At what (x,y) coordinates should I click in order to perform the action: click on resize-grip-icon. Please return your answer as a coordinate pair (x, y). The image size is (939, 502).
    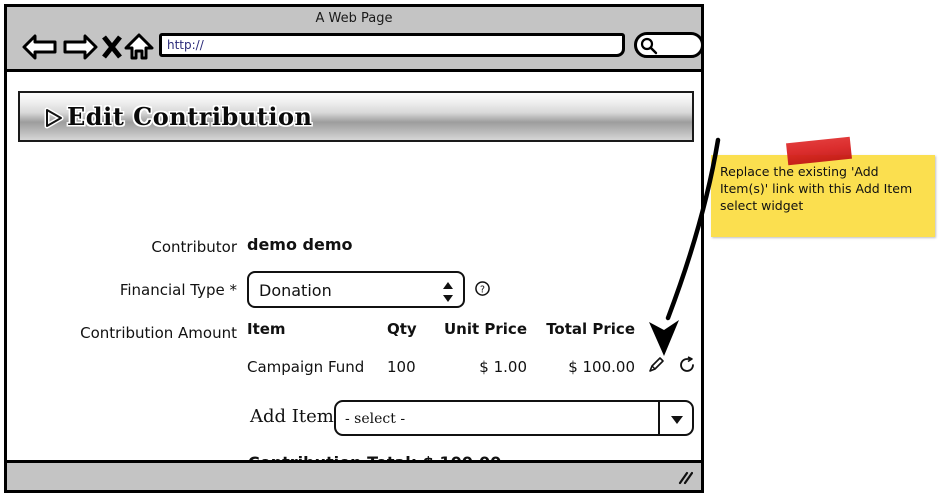
    Looking at the image, I should click on (685, 478).